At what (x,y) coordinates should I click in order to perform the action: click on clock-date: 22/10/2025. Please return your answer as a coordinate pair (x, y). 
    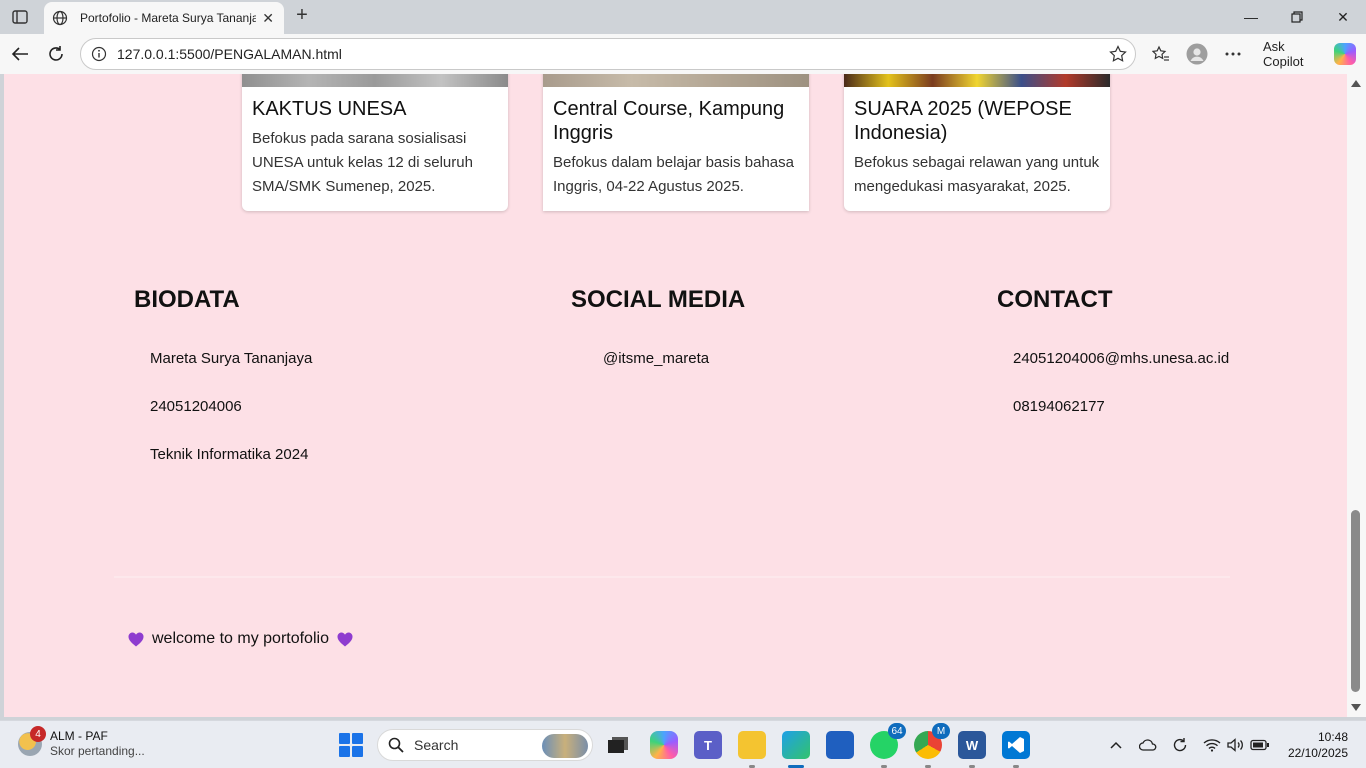
    Looking at the image, I should click on (1317, 753).